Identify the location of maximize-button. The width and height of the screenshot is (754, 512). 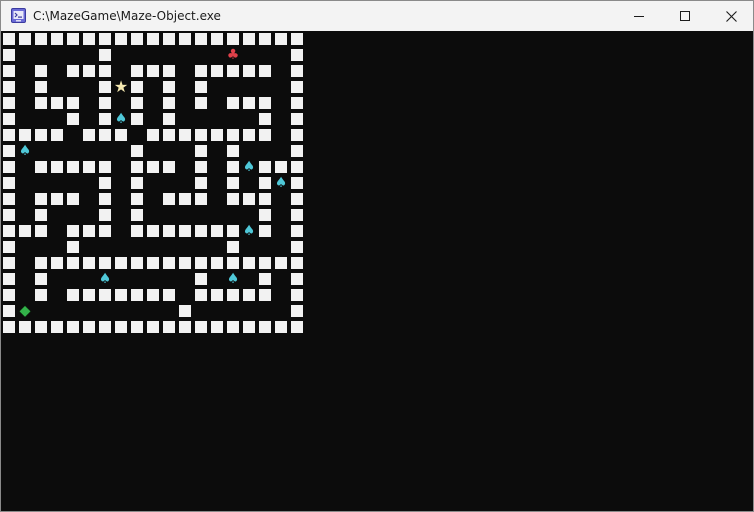
(685, 16).